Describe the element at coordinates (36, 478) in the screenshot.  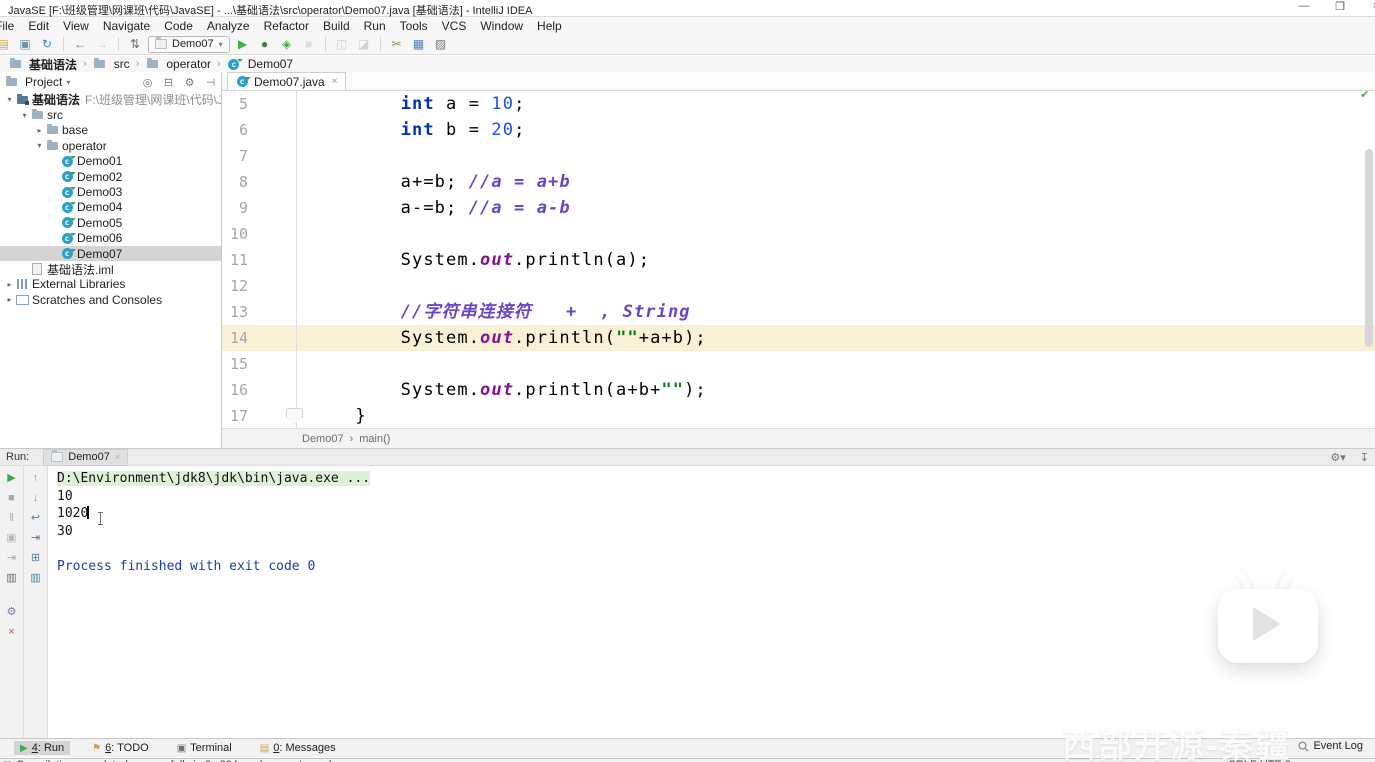
I see `up-stack-trace-icon: ↑` at that location.